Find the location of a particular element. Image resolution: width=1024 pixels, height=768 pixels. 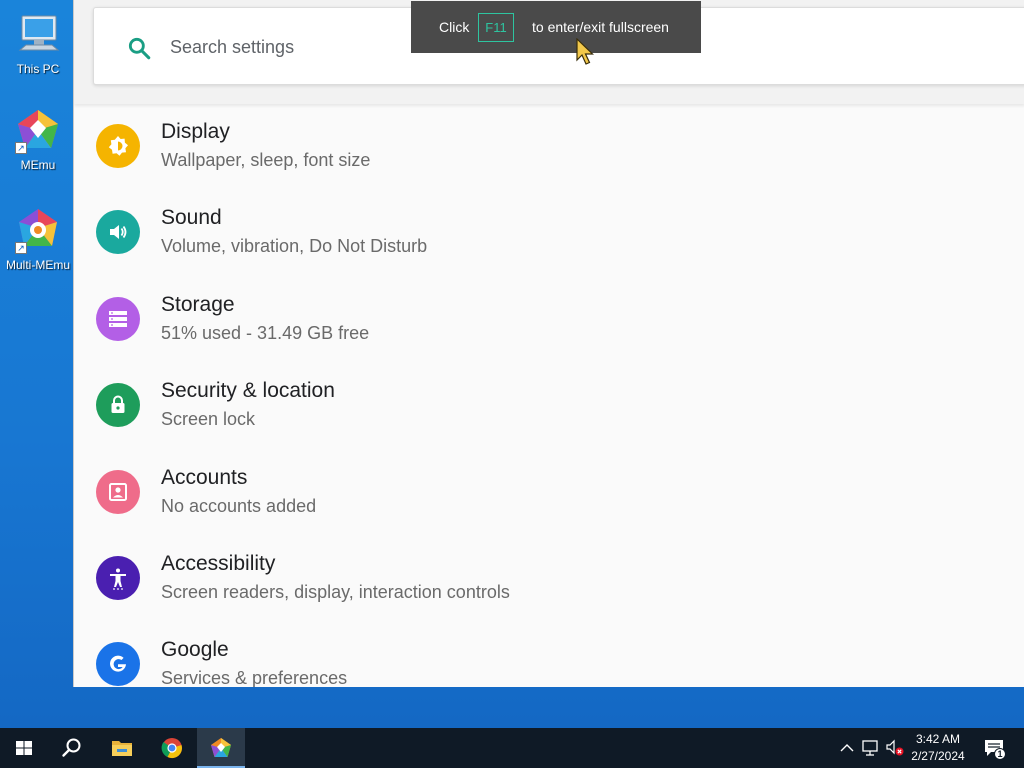

taskbar: 3:42 AM 2/27/2024 1 is located at coordinates (512, 748).